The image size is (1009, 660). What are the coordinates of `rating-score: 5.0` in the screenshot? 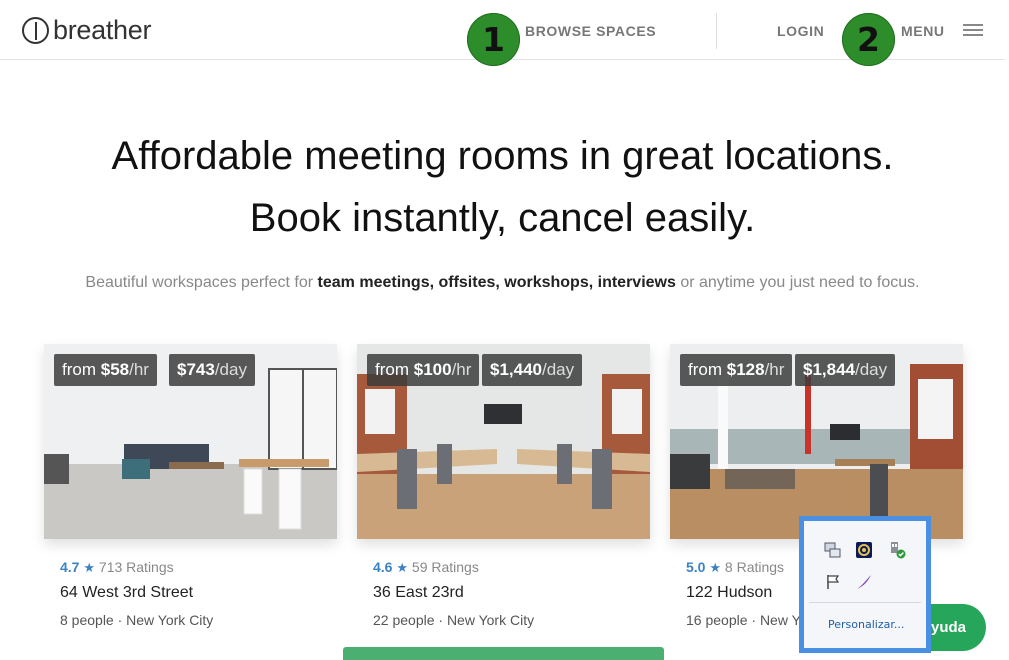 It's located at (696, 567).